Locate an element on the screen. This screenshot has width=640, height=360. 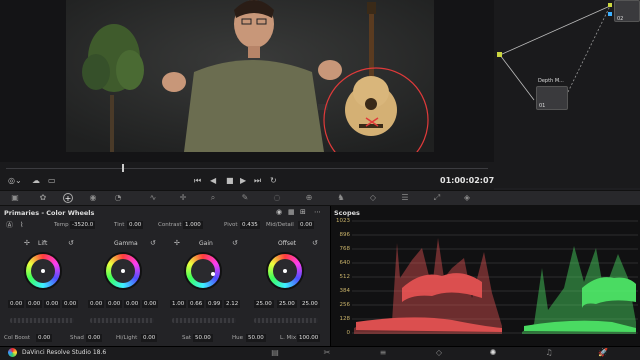
media-page-icon: ▤ is located at coordinates (275, 353).